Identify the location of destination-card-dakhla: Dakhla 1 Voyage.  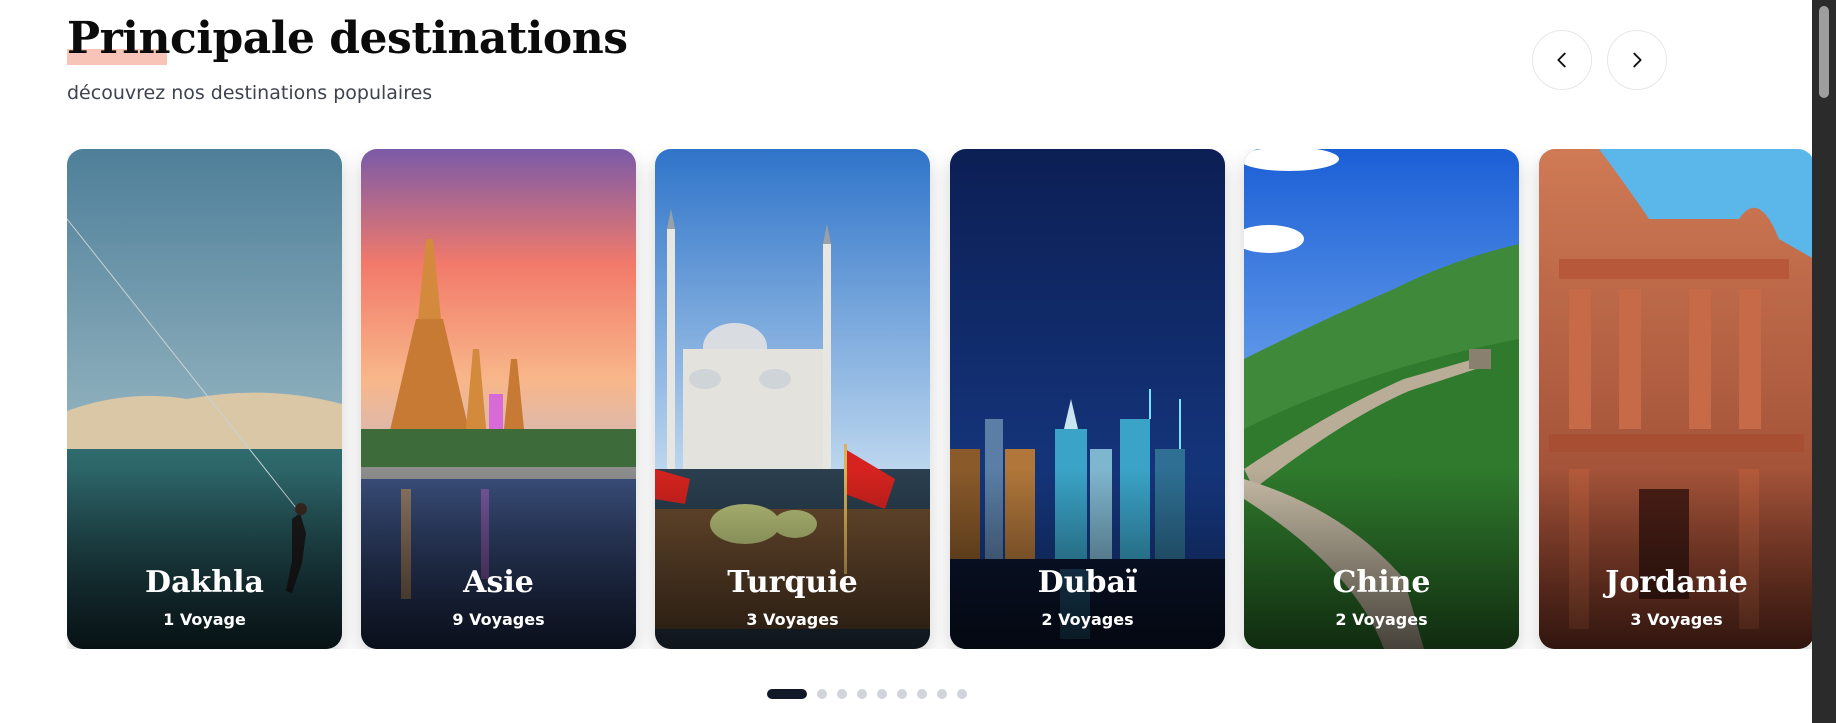
(204, 399).